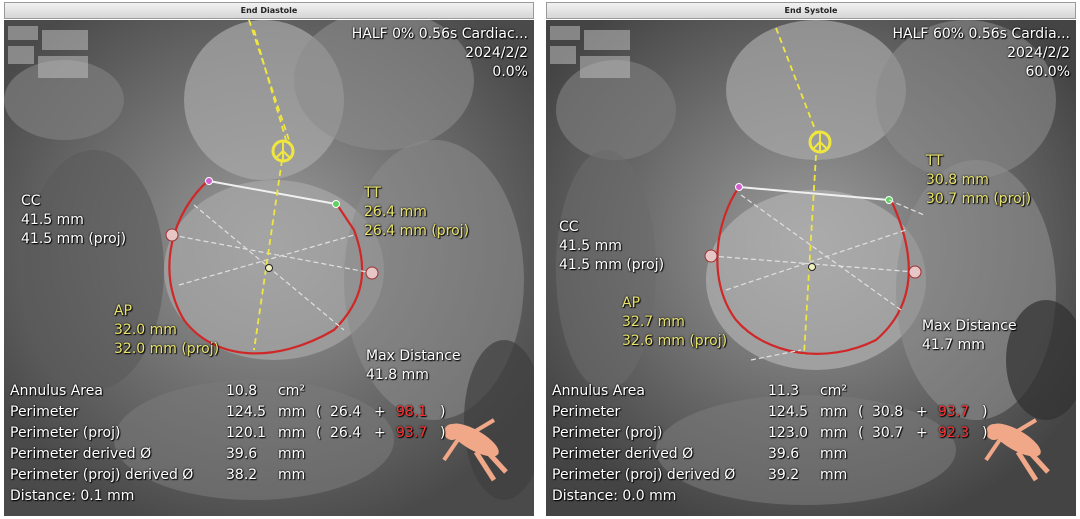 Image resolution: width=1080 pixels, height=519 pixels. I want to click on viewport-header: End Systole, so click(811, 10).